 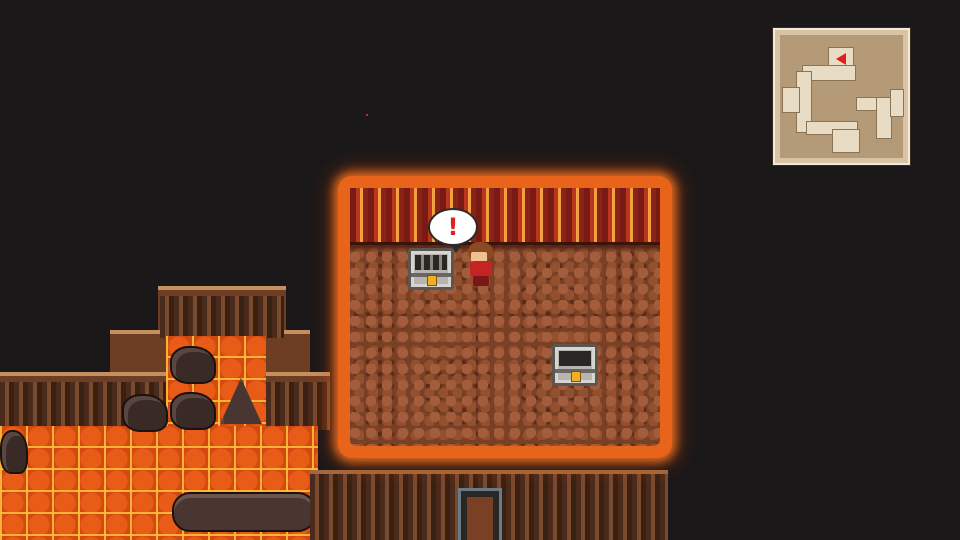 What do you see at coordinates (480, 514) in the screenshot?
I see `cave-doorway` at bounding box center [480, 514].